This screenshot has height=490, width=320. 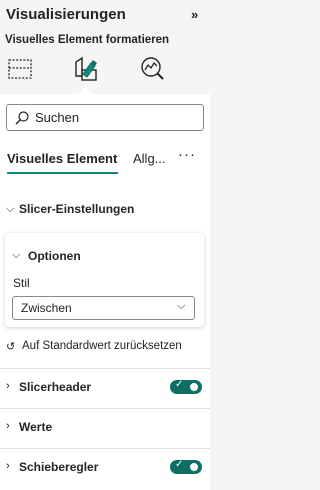 I want to click on slicer-header-toggle: ✓, so click(x=186, y=386).